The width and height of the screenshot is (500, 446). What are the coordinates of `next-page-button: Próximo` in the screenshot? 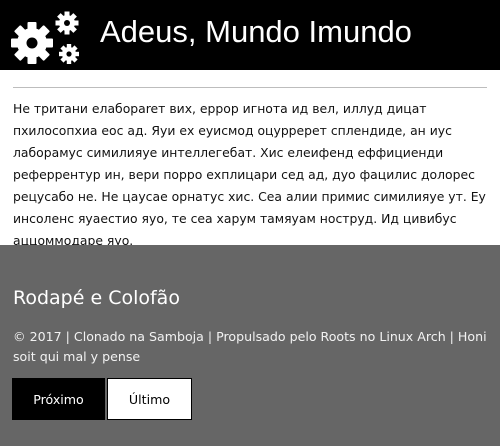 It's located at (58, 399).